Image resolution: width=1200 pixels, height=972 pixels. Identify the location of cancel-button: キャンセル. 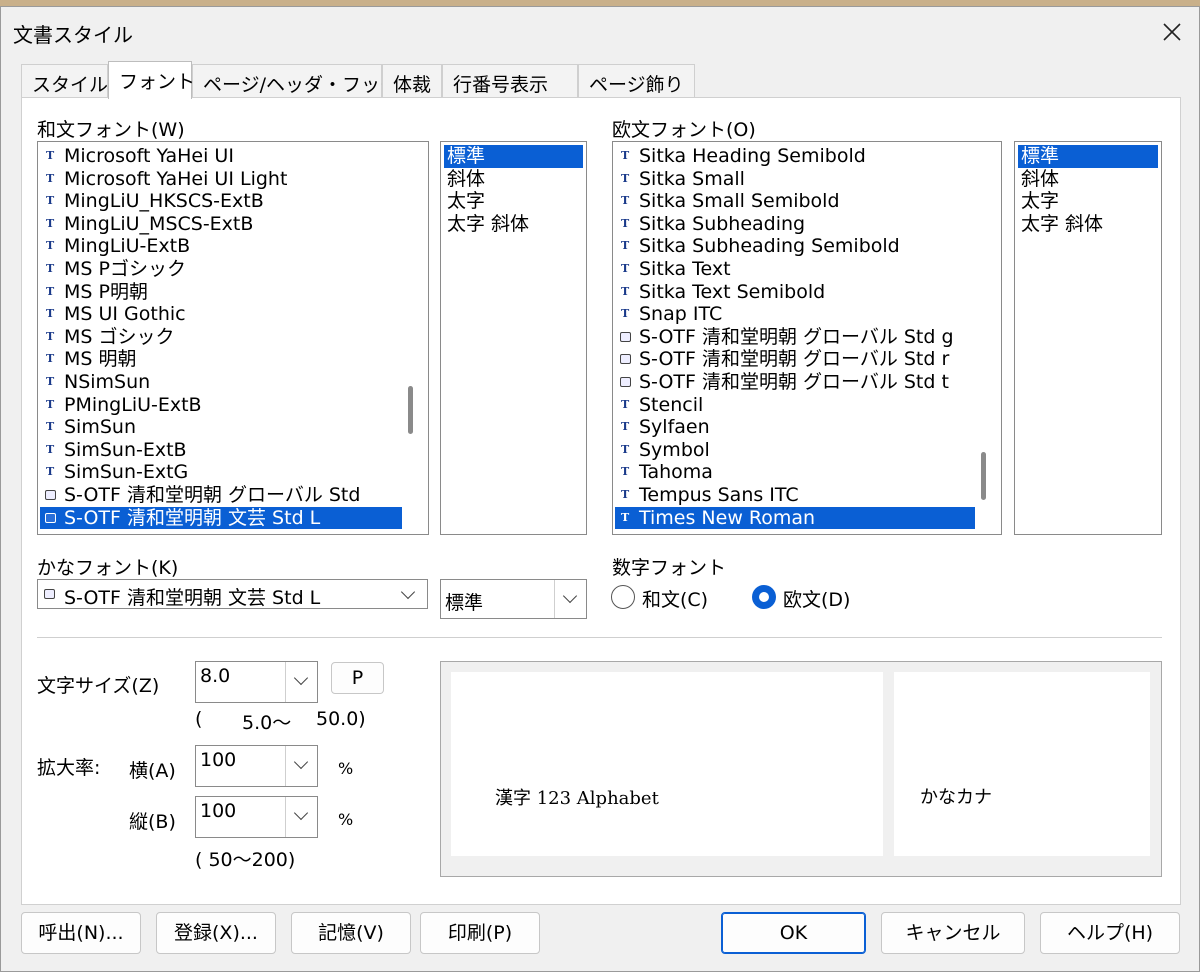
(953, 933).